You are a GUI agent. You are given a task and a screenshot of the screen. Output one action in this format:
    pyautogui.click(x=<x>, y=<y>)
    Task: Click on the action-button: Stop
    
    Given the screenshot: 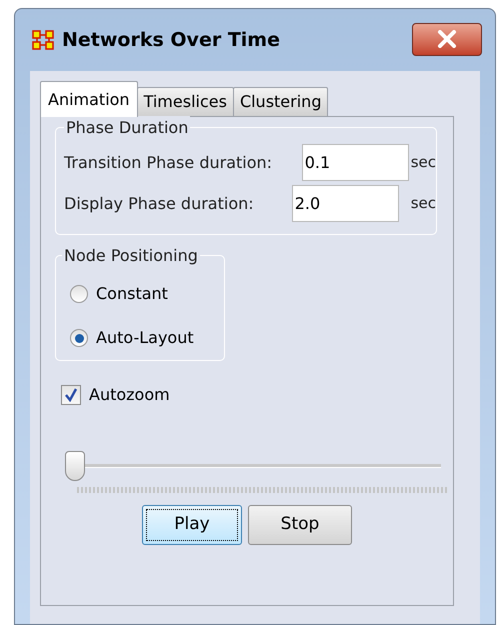 What is the action you would take?
    pyautogui.click(x=300, y=525)
    